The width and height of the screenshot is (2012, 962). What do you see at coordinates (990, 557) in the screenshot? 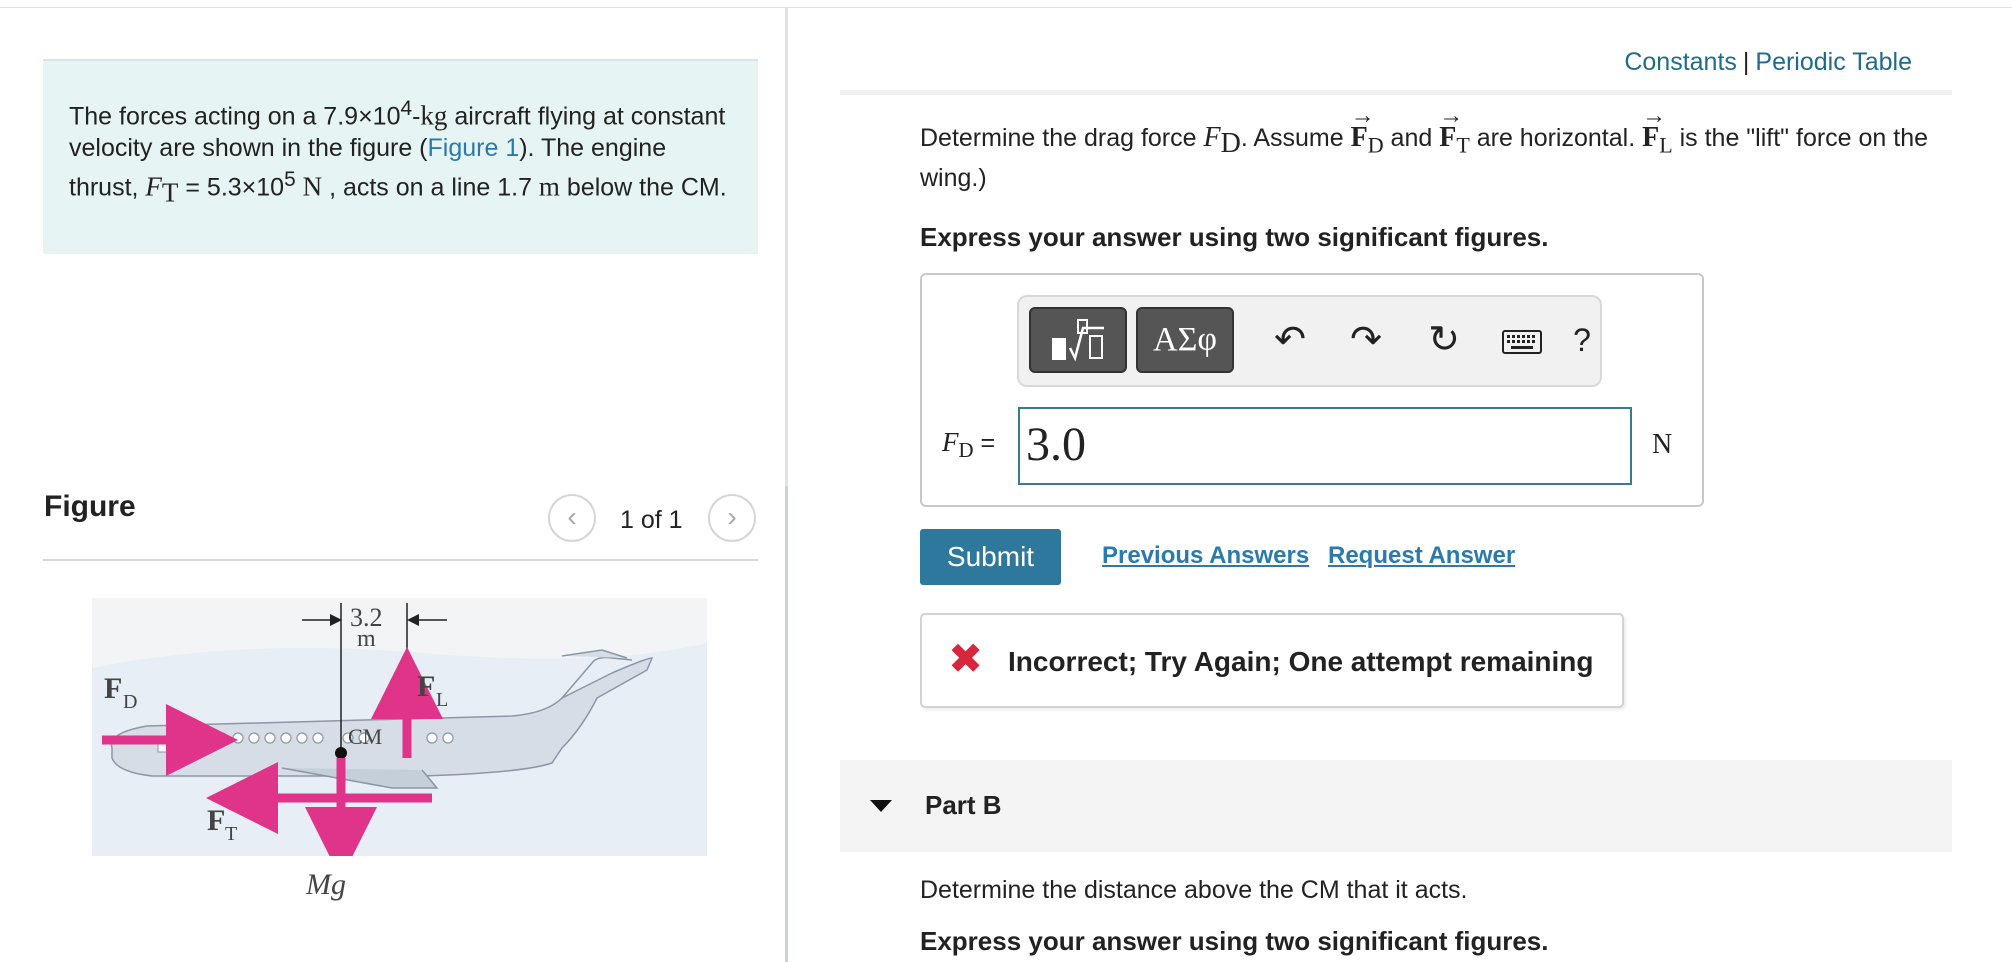
I see `submit-button: Submit` at bounding box center [990, 557].